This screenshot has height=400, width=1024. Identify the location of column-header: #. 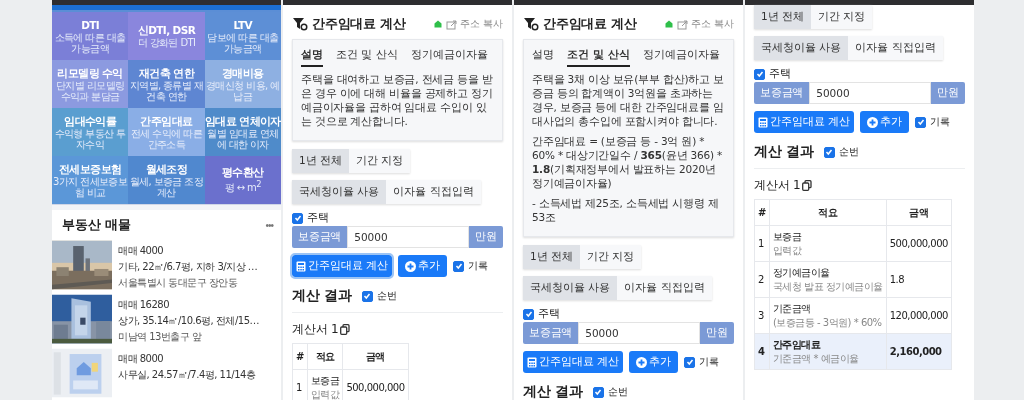
(300, 356).